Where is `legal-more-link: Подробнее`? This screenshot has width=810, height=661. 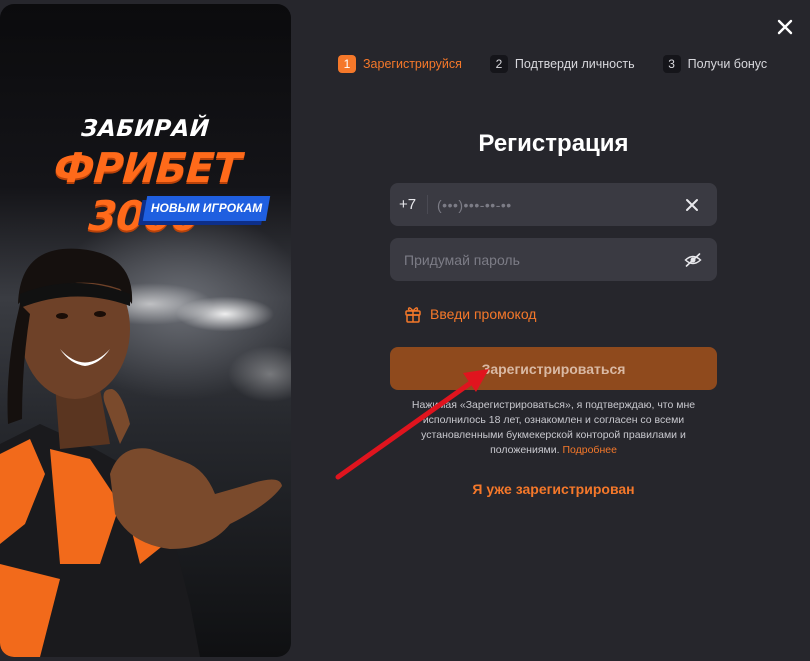 legal-more-link: Подробнее is located at coordinates (589, 450).